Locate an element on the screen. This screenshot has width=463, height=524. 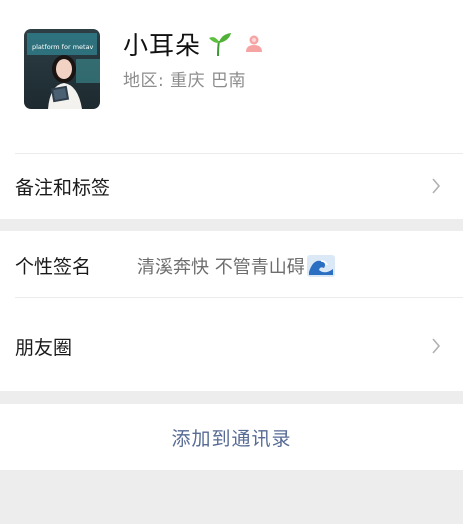
remark-and-tags-row: 备注和标签 is located at coordinates (231, 186).